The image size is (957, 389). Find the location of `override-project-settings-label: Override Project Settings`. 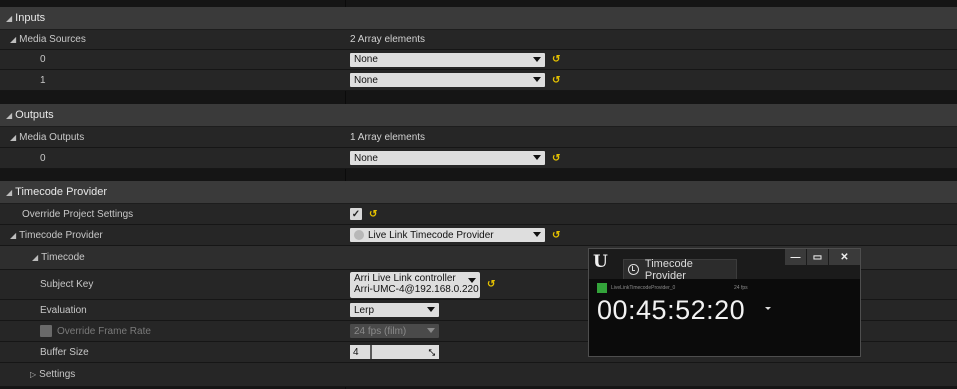

override-project-settings-label: Override Project Settings is located at coordinates (78, 214).